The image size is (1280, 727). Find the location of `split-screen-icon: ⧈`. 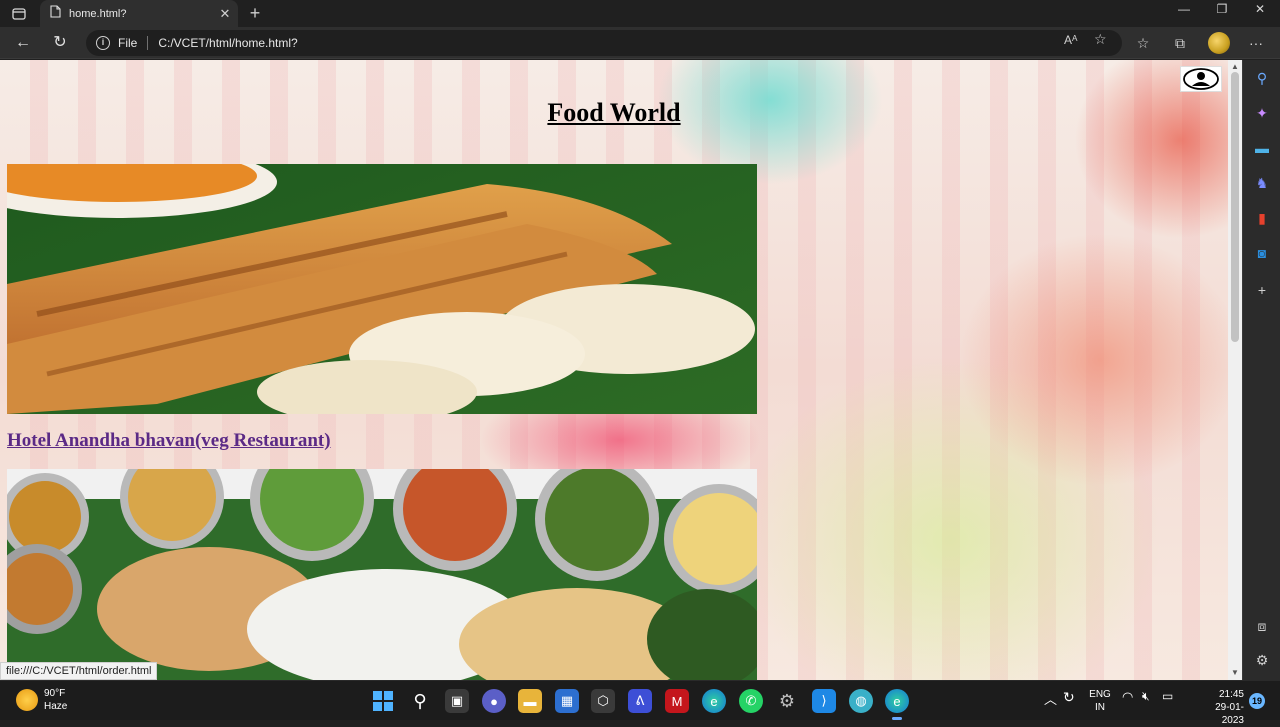

split-screen-icon: ⧈ is located at coordinates (1262, 626).